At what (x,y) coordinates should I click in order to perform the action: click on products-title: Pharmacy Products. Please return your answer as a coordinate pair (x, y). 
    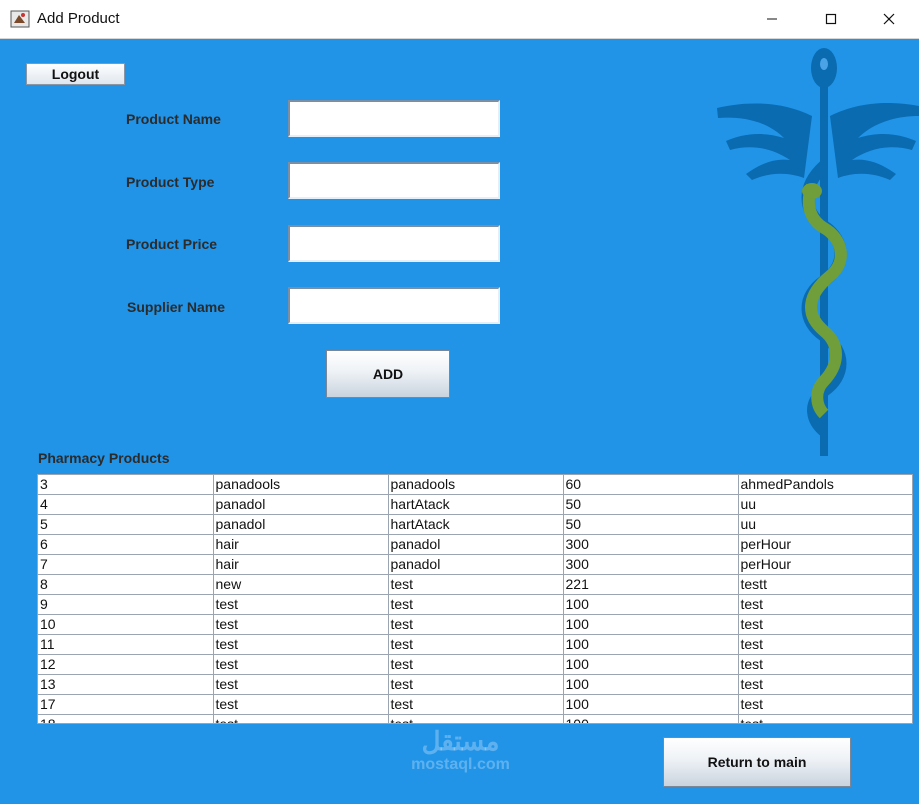
    Looking at the image, I should click on (104, 458).